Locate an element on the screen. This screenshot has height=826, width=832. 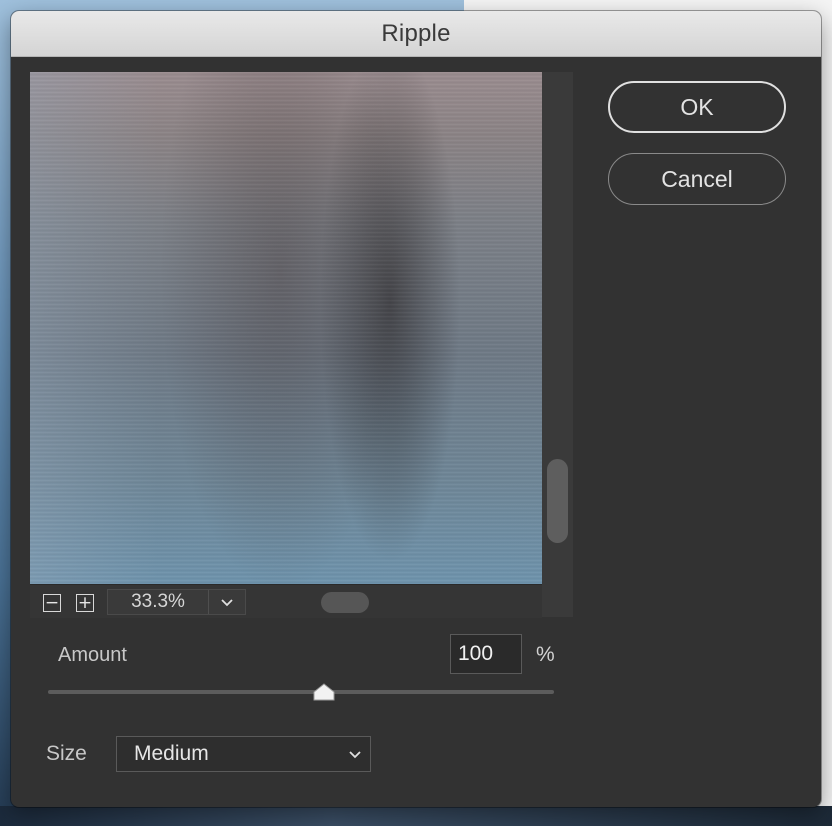
amount-value: 100 is located at coordinates (476, 653).